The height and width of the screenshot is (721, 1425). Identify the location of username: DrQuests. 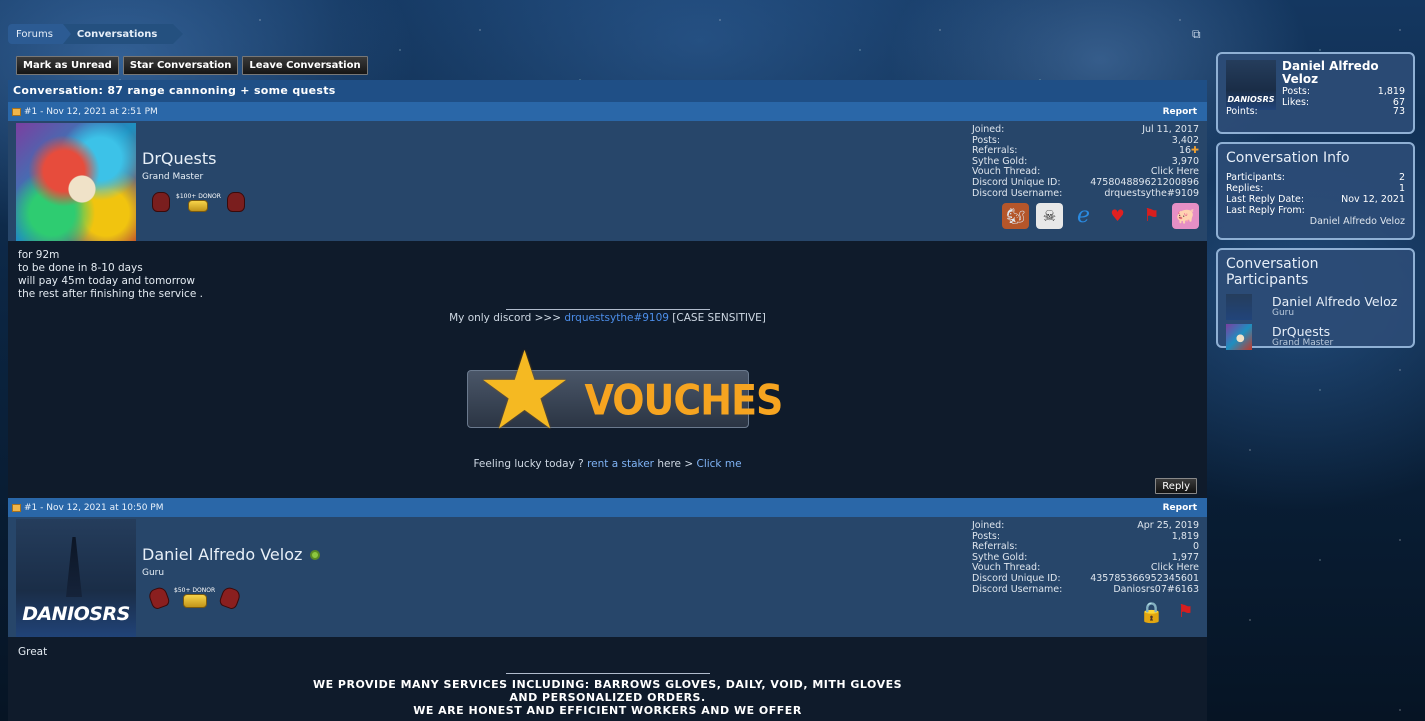
(193, 158).